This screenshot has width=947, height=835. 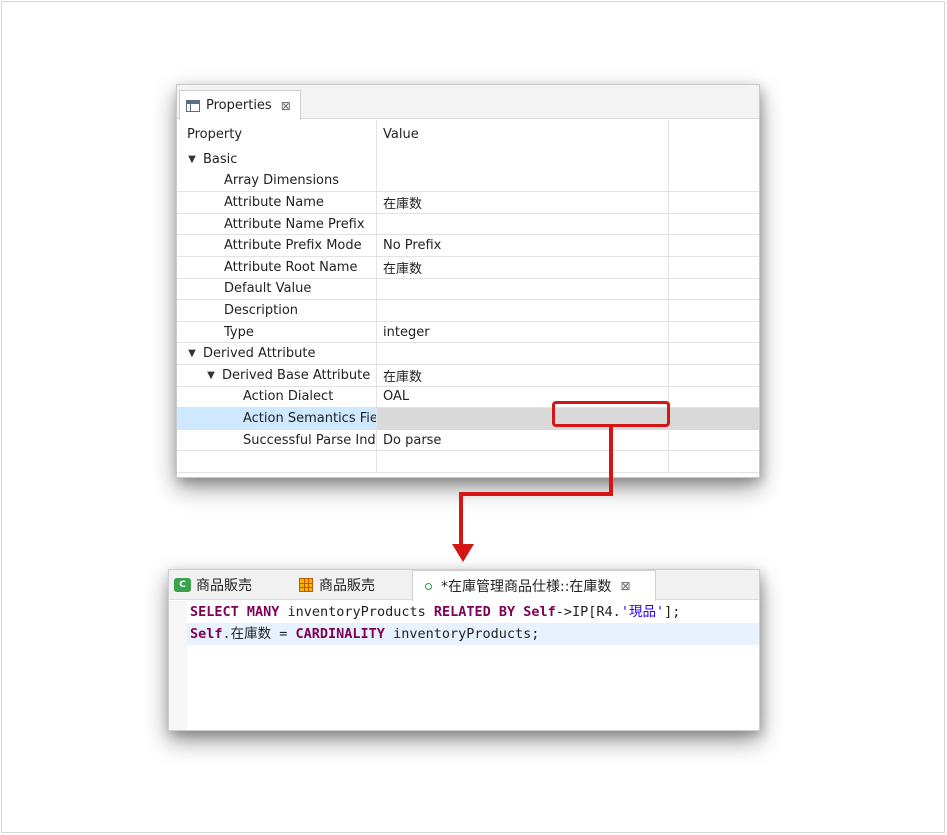 What do you see at coordinates (277, 289) in the screenshot?
I see `property-name: Default Value` at bounding box center [277, 289].